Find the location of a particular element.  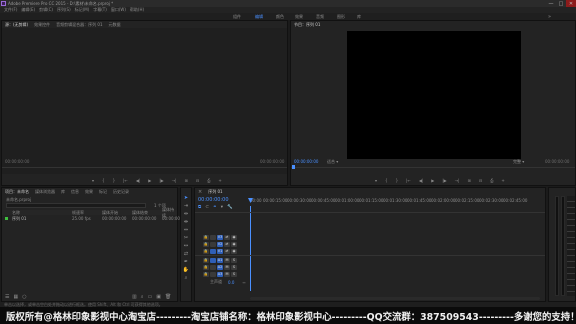

source-scrubber is located at coordinates (144, 167).